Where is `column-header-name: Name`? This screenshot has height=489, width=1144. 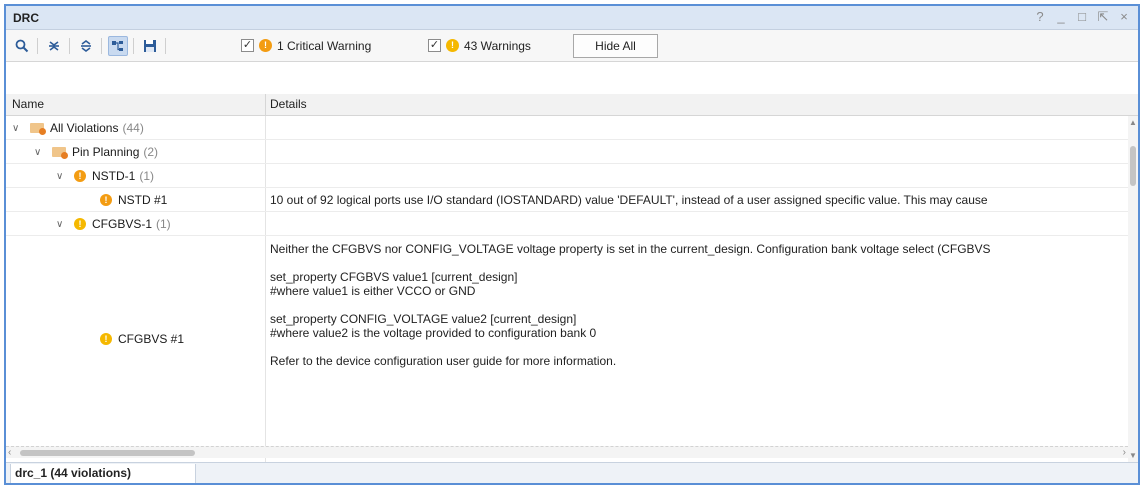 column-header-name: Name is located at coordinates (28, 104).